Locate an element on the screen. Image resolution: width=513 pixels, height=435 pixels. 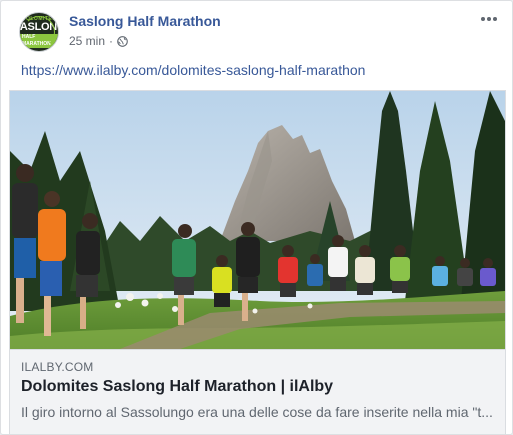
avatar-ring is located at coordinates (39, 32).